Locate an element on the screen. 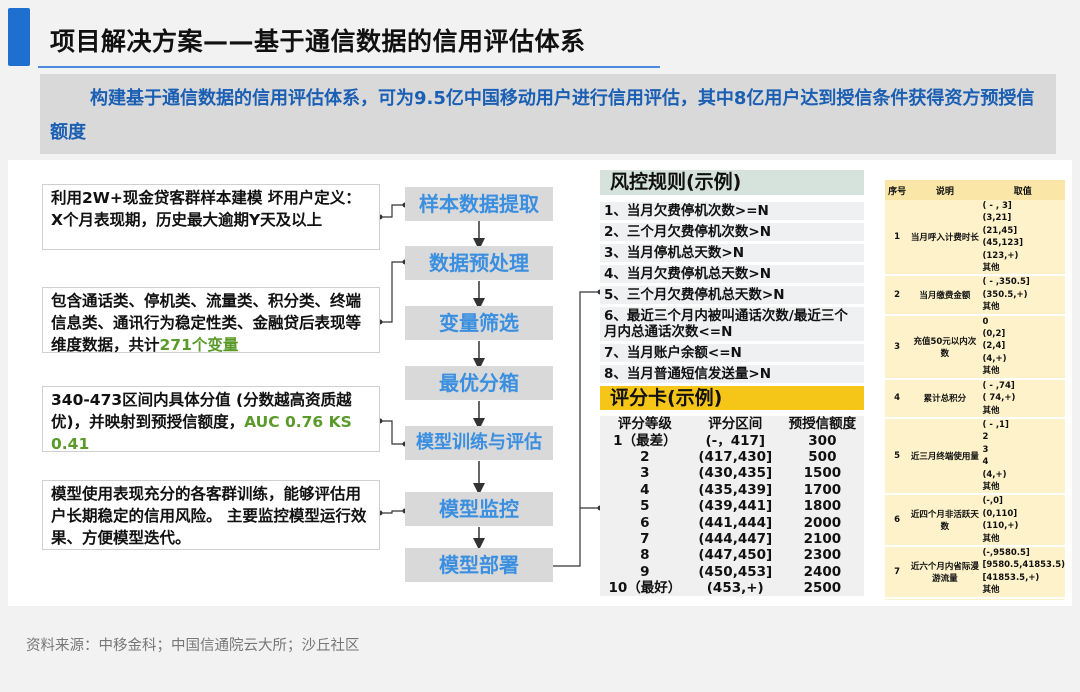 Image resolution: width=1080 pixels, height=692 pixels. scorecard-col-grade: 评分等级 is located at coordinates (644, 424).